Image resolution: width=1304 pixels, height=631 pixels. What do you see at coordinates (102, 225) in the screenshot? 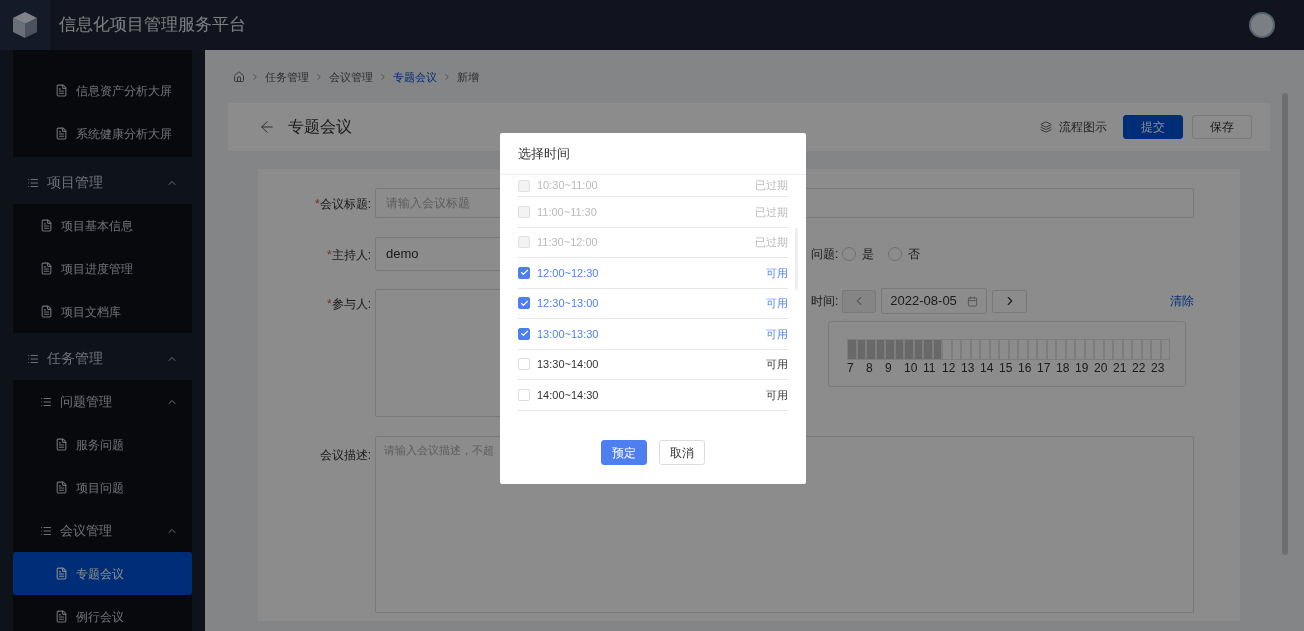
I see `sidebar-item: 项目基本信息` at bounding box center [102, 225].